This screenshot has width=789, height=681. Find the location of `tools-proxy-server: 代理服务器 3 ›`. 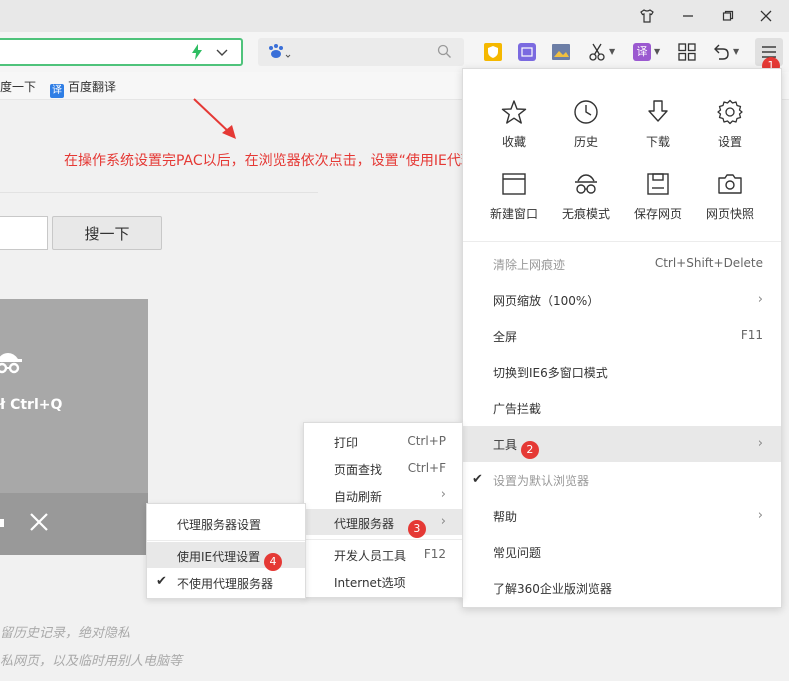

tools-proxy-server: 代理服务器 3 › is located at coordinates (383, 523).